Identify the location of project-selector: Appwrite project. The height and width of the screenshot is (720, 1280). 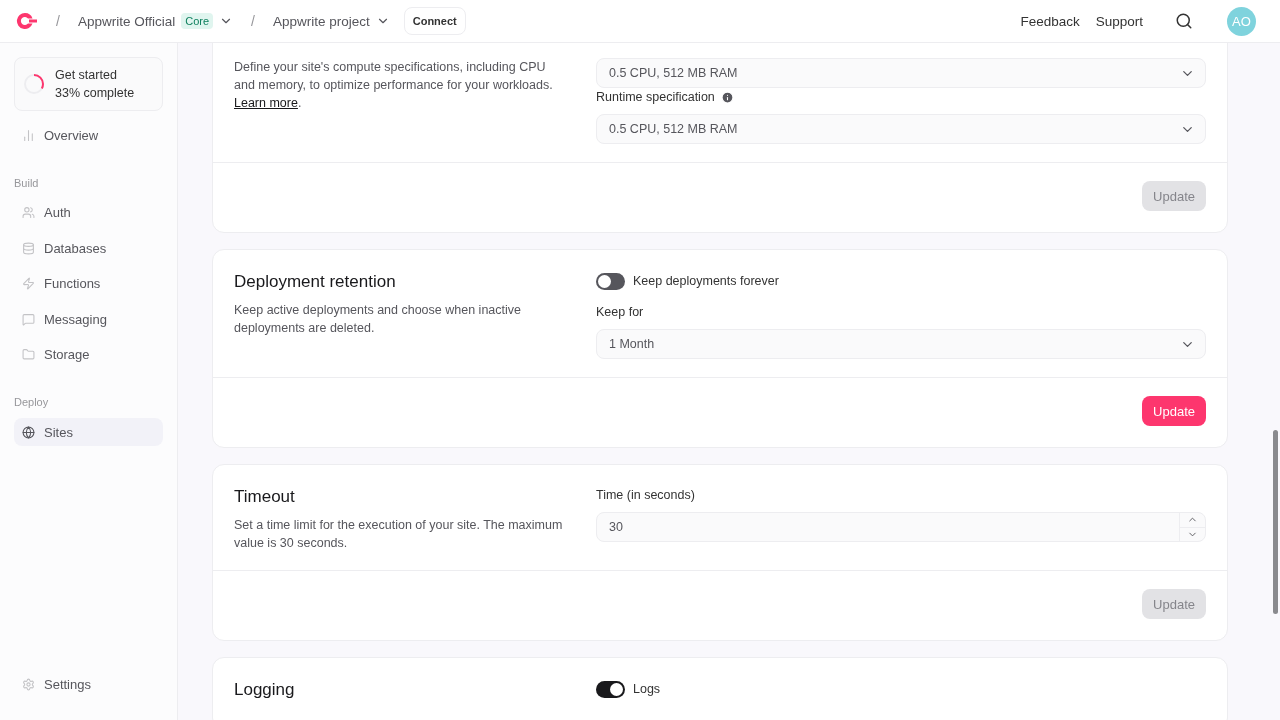
(331, 21).